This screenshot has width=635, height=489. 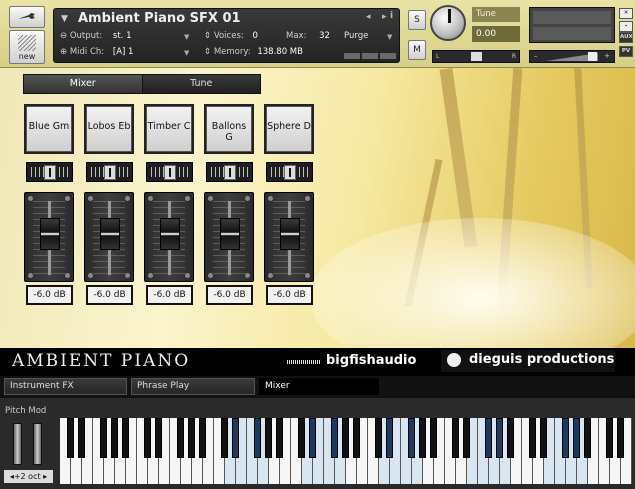 What do you see at coordinates (356, 36) in the screenshot?
I see `purge-menu: Purge` at bounding box center [356, 36].